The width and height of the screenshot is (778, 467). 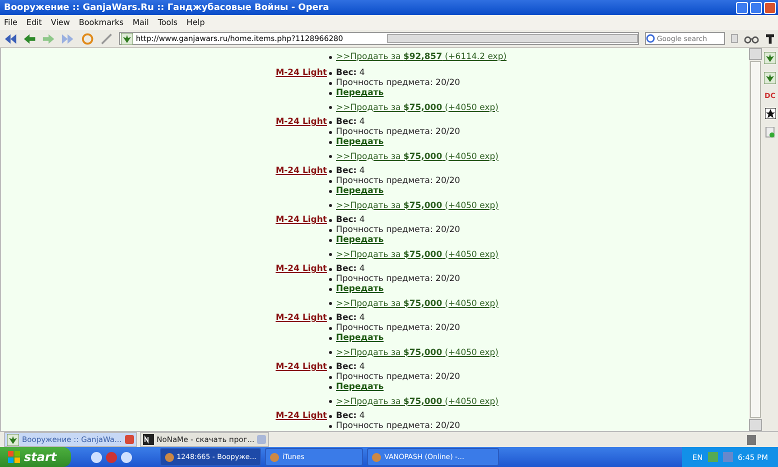 What do you see at coordinates (168, 22) in the screenshot?
I see `menu-item: Tools` at bounding box center [168, 22].